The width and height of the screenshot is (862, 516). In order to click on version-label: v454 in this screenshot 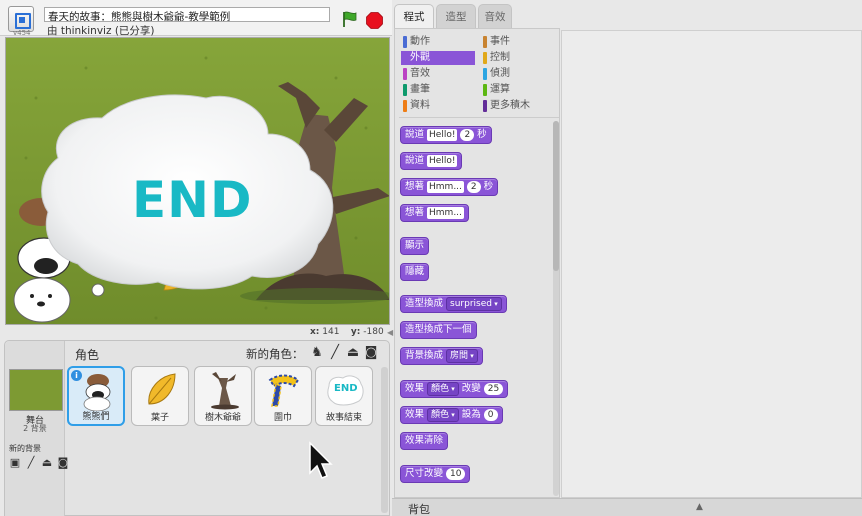, I will do `click(22, 33)`.